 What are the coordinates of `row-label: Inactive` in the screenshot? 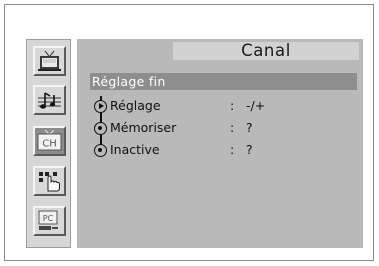 It's located at (135, 149).